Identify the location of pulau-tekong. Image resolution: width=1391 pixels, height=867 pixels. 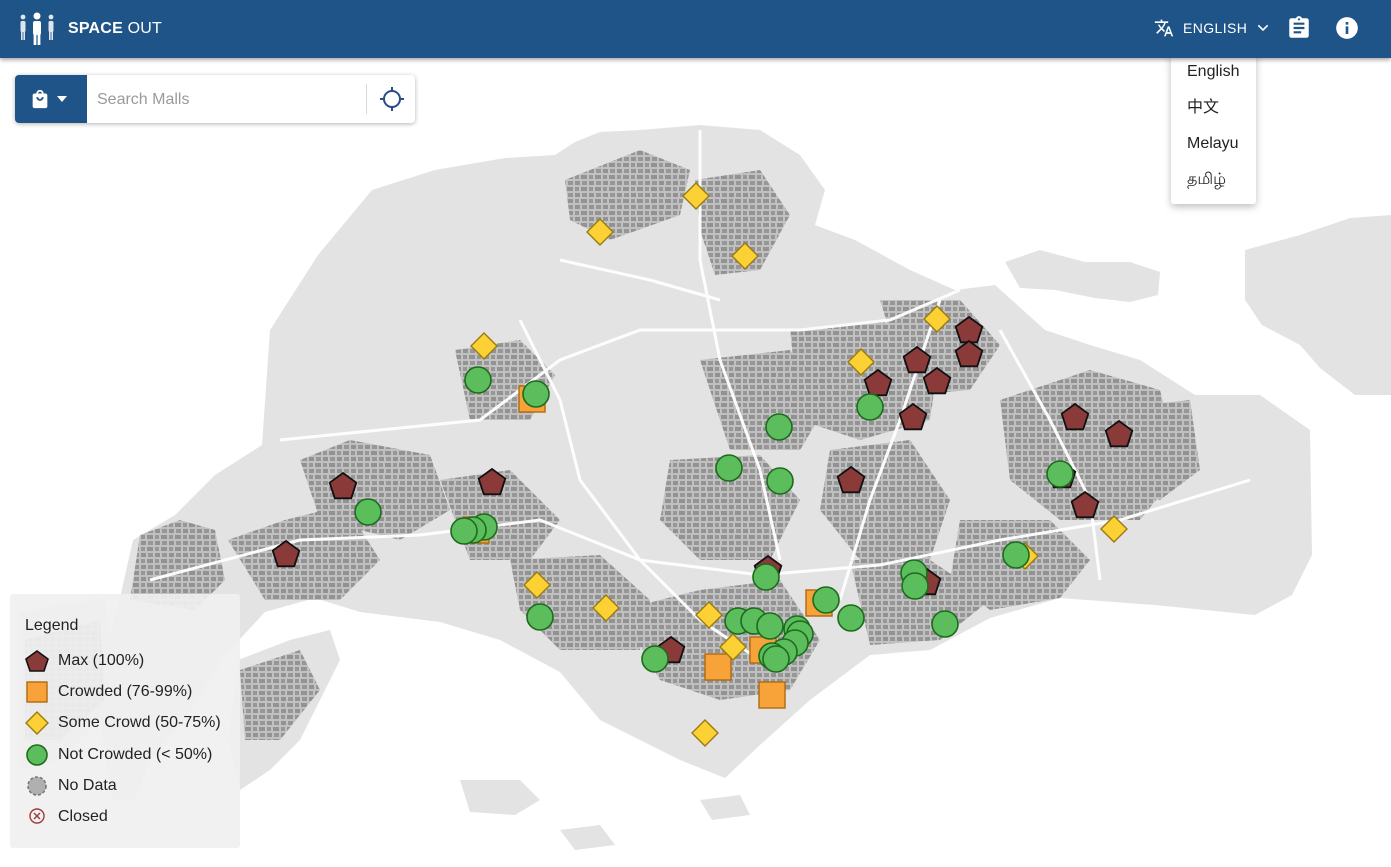
(1318, 305).